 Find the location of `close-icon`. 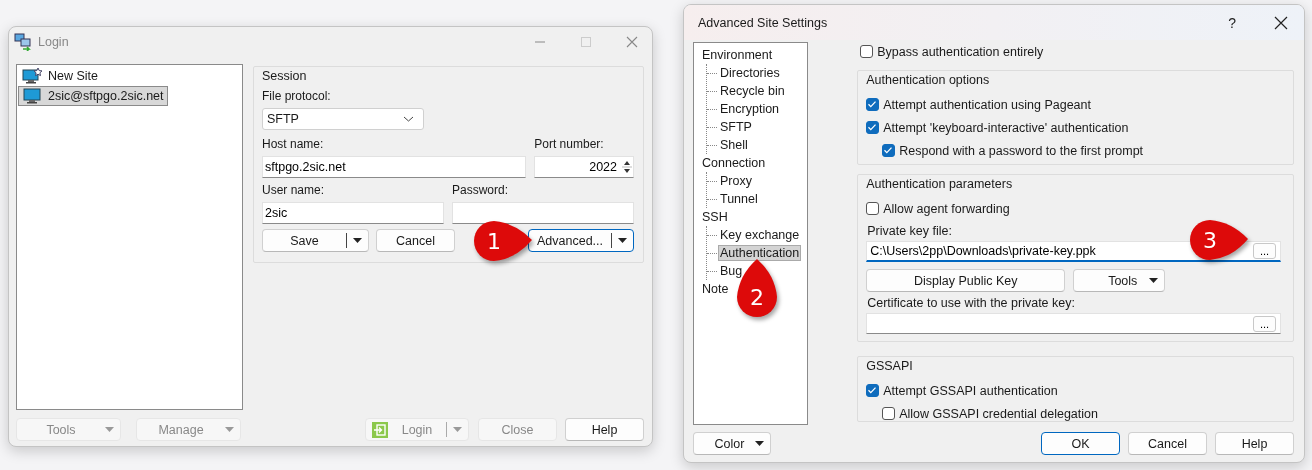

close-icon is located at coordinates (1281, 22).